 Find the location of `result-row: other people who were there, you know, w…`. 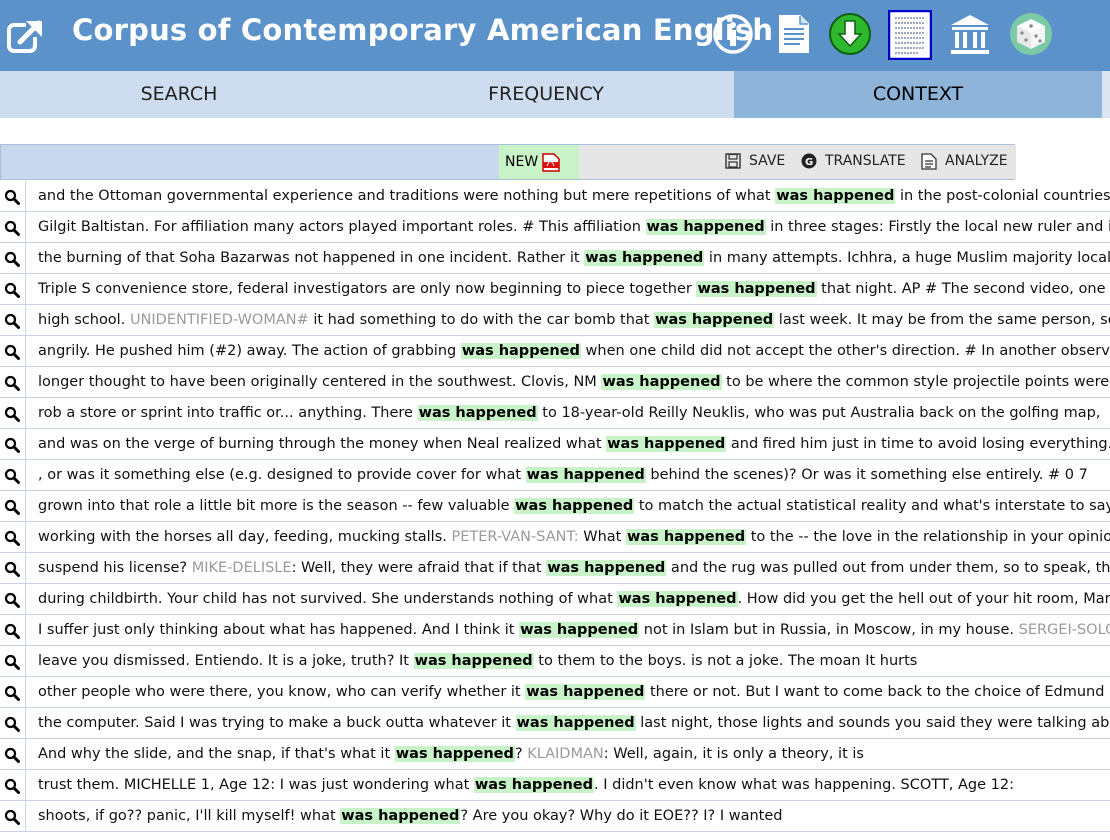

result-row: other people who were there, you know, w… is located at coordinates (555, 692).